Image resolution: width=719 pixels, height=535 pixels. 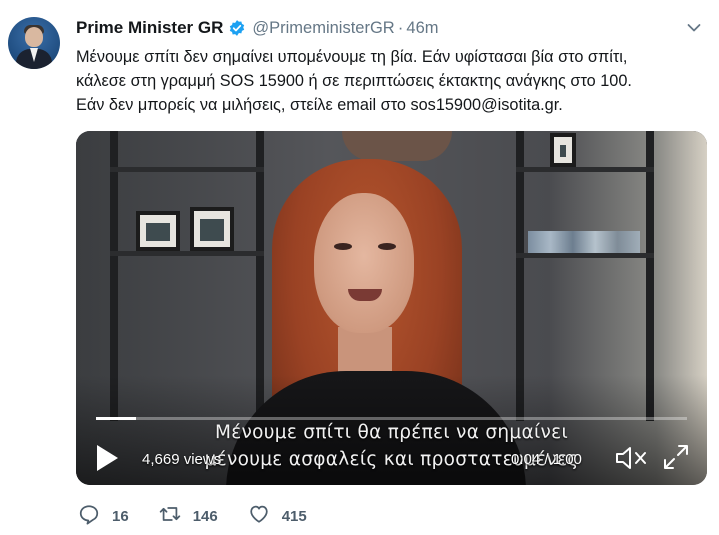 What do you see at coordinates (631, 458) in the screenshot?
I see `muted-speaker-icon` at bounding box center [631, 458].